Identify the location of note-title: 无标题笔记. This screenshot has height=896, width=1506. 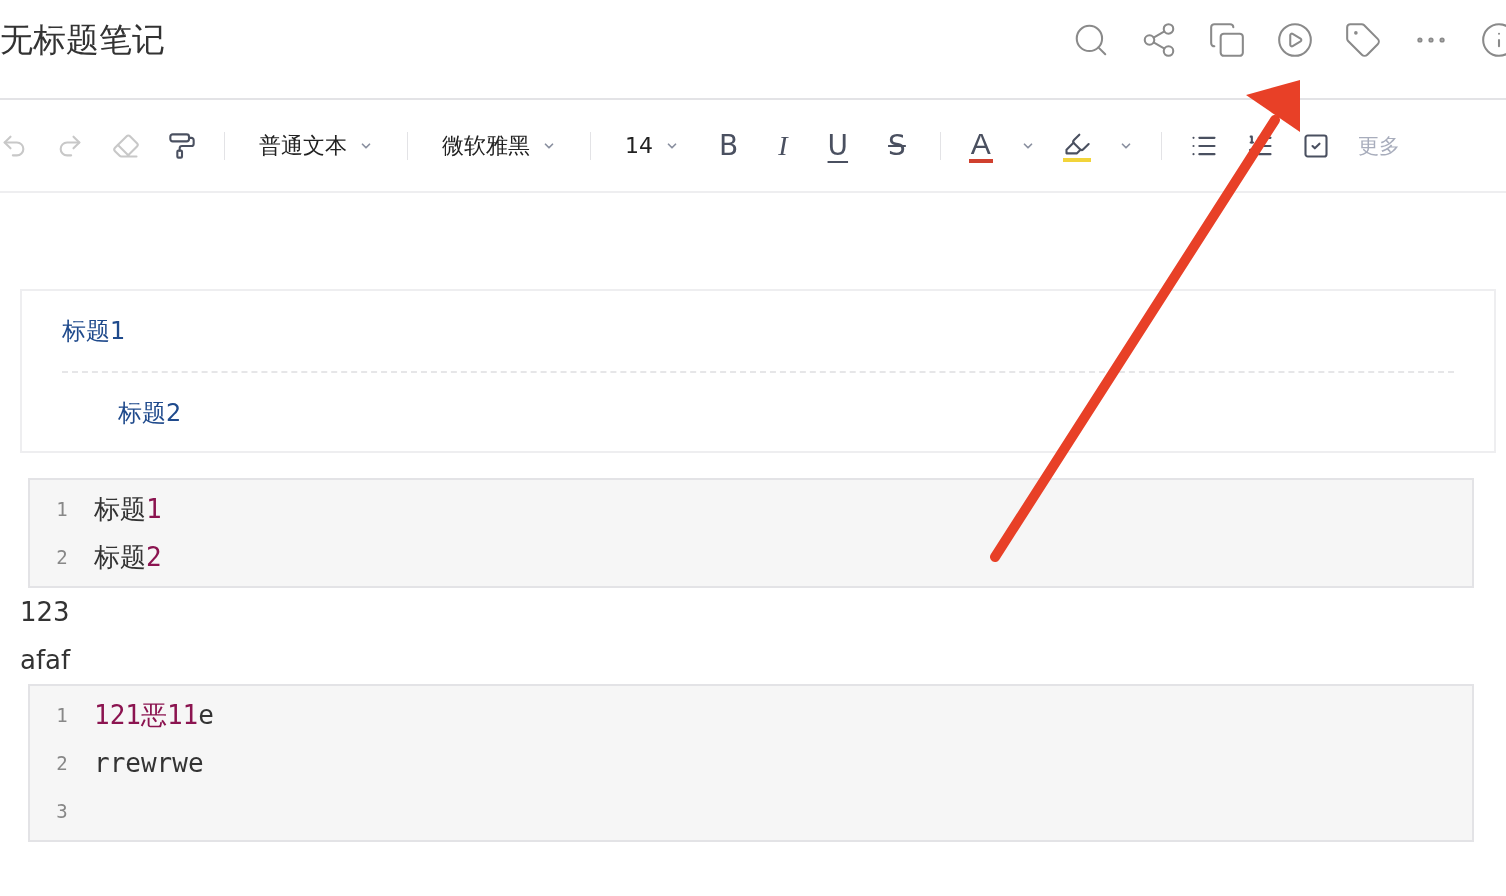
(82, 39).